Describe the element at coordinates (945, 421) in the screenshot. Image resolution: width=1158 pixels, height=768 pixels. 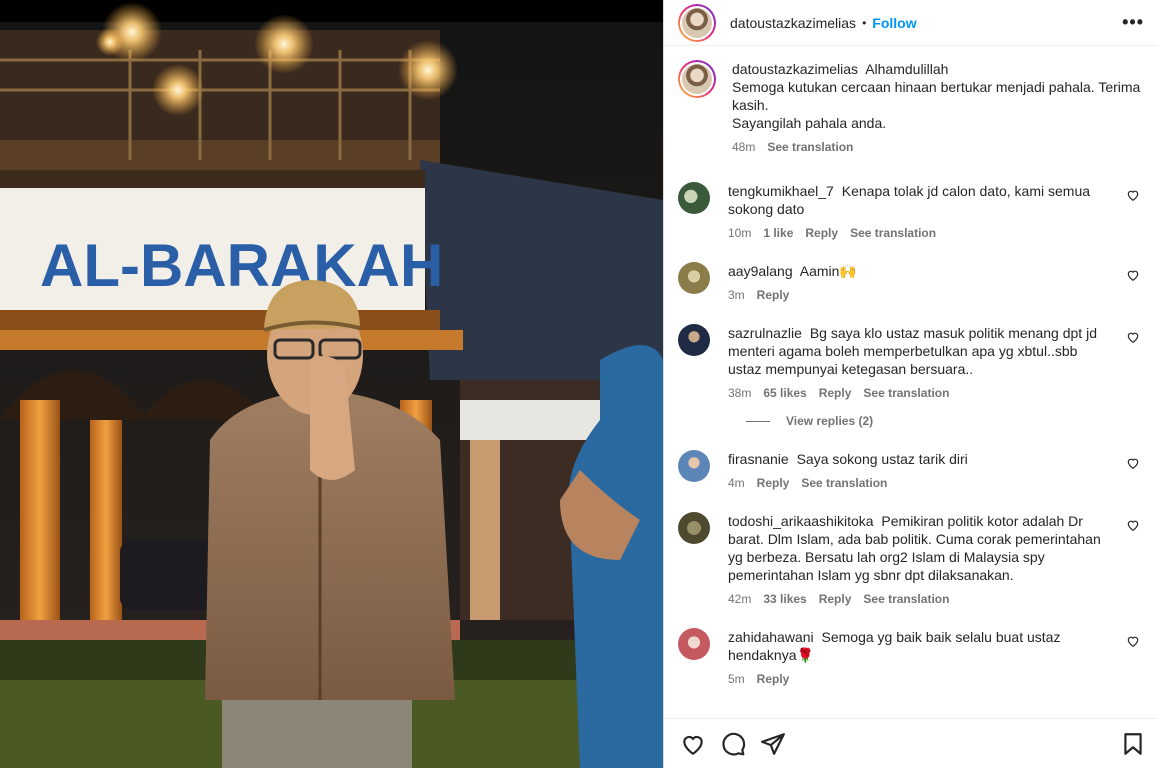
I see `view-replies-toggle: View replies (2)` at that location.